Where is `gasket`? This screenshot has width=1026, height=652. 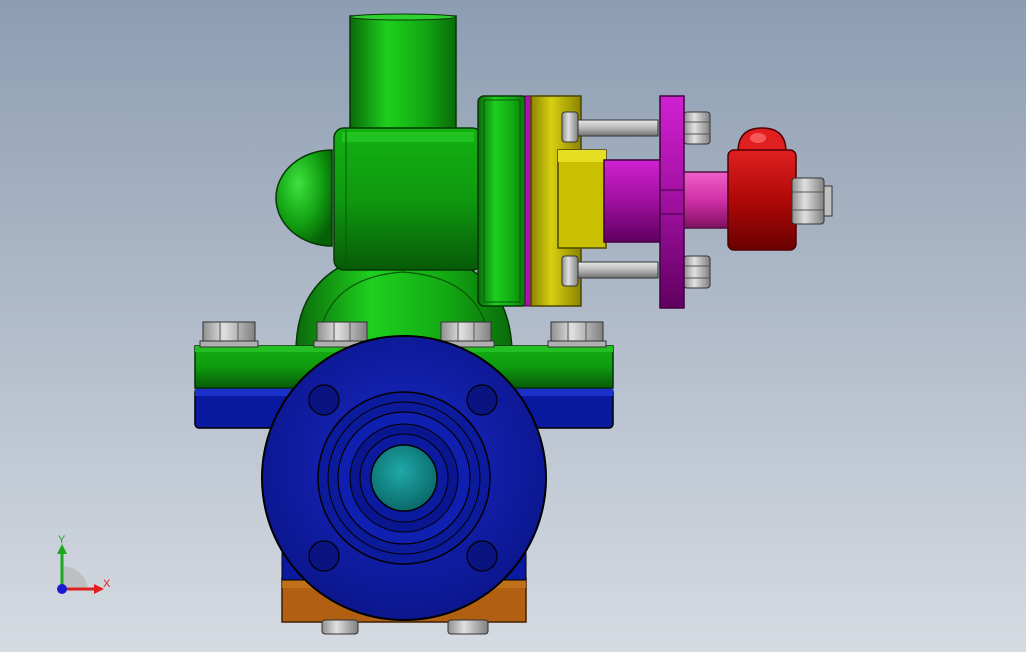 gasket is located at coordinates (528, 201).